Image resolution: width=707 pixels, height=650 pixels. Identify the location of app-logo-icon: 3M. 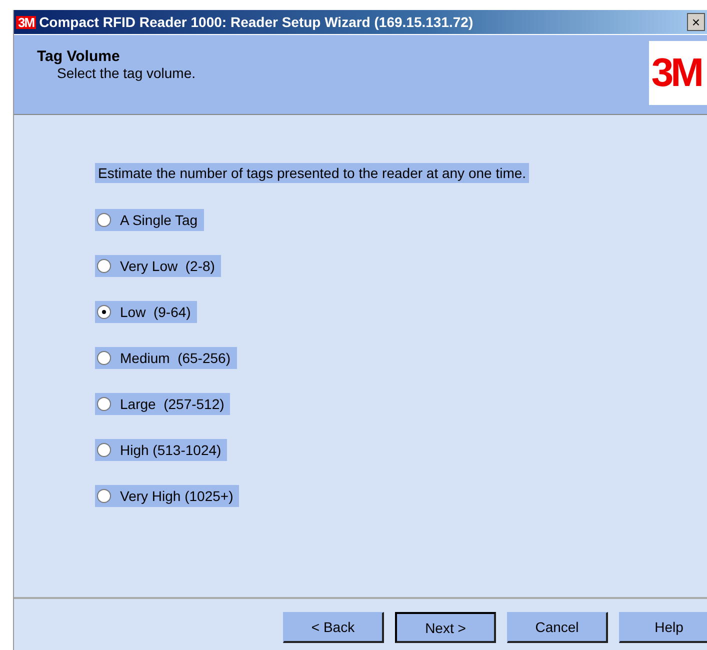
(26, 22).